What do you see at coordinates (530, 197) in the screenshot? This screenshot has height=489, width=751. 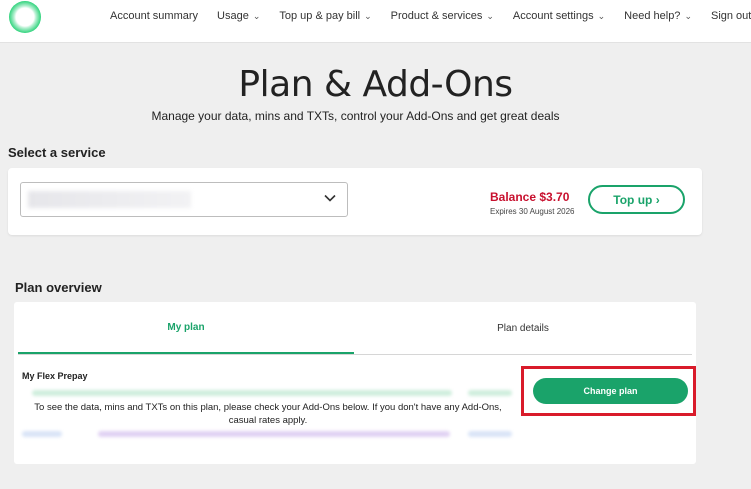 I see `balance-amount: Balance $3.70` at bounding box center [530, 197].